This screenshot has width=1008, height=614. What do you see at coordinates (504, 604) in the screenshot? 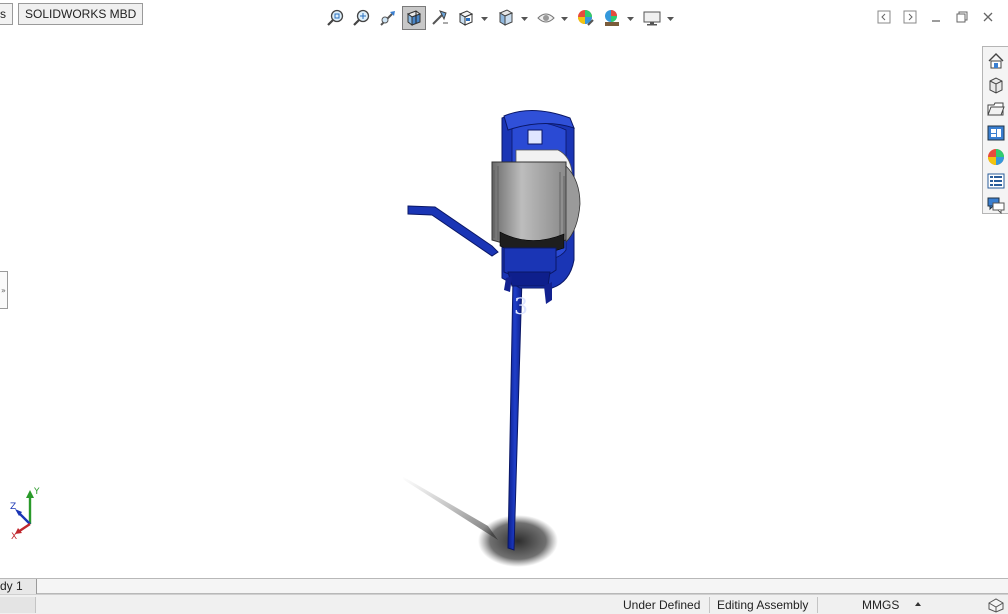
I see `status-bar: Under Defined Editing Assembly MMGS` at bounding box center [504, 604].